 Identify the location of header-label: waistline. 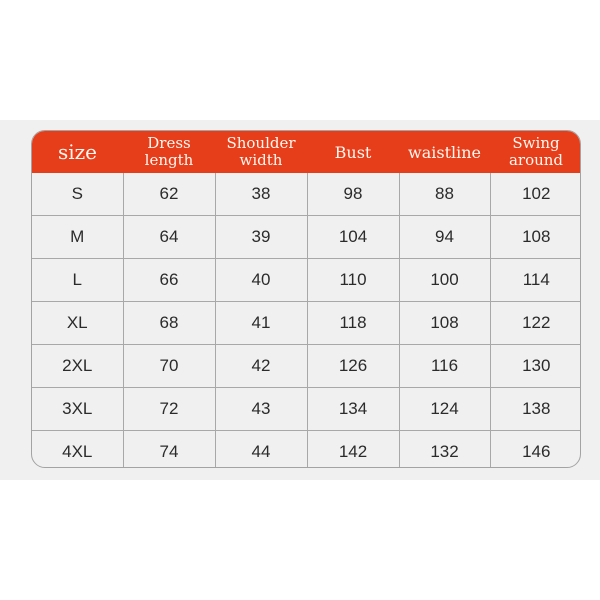
(444, 152).